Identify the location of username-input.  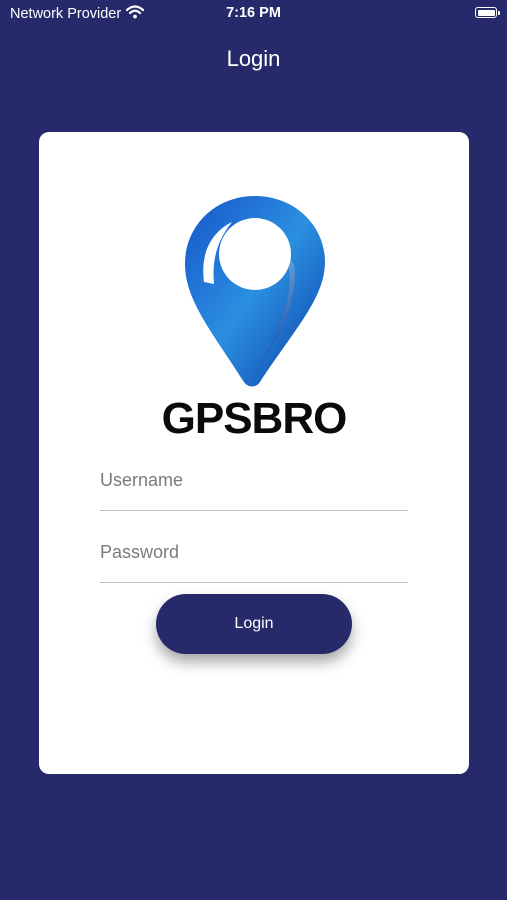
(254, 480).